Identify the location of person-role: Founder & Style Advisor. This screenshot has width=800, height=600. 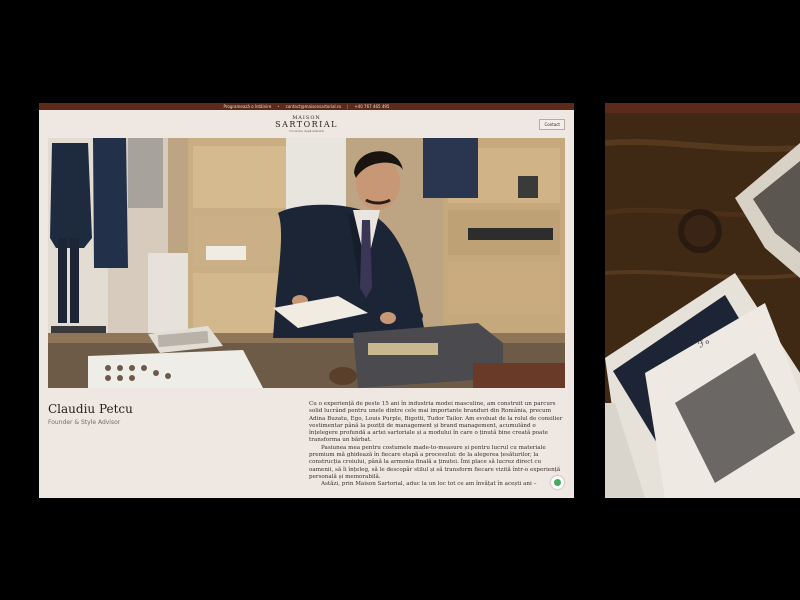
(84, 422).